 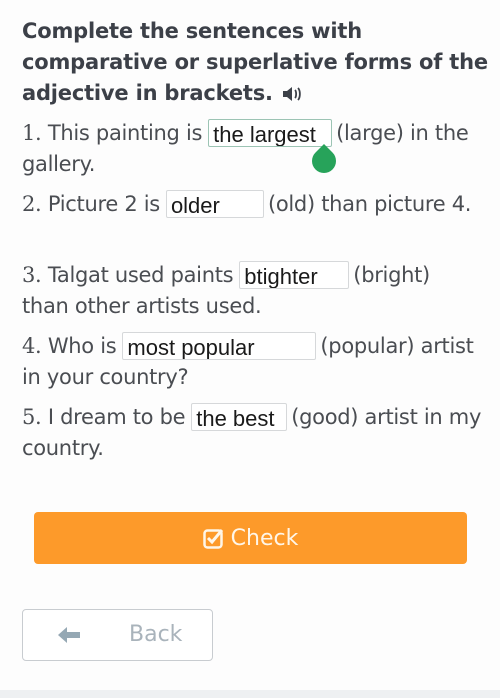 What do you see at coordinates (270, 133) in the screenshot?
I see `answer-input-1: the largest` at bounding box center [270, 133].